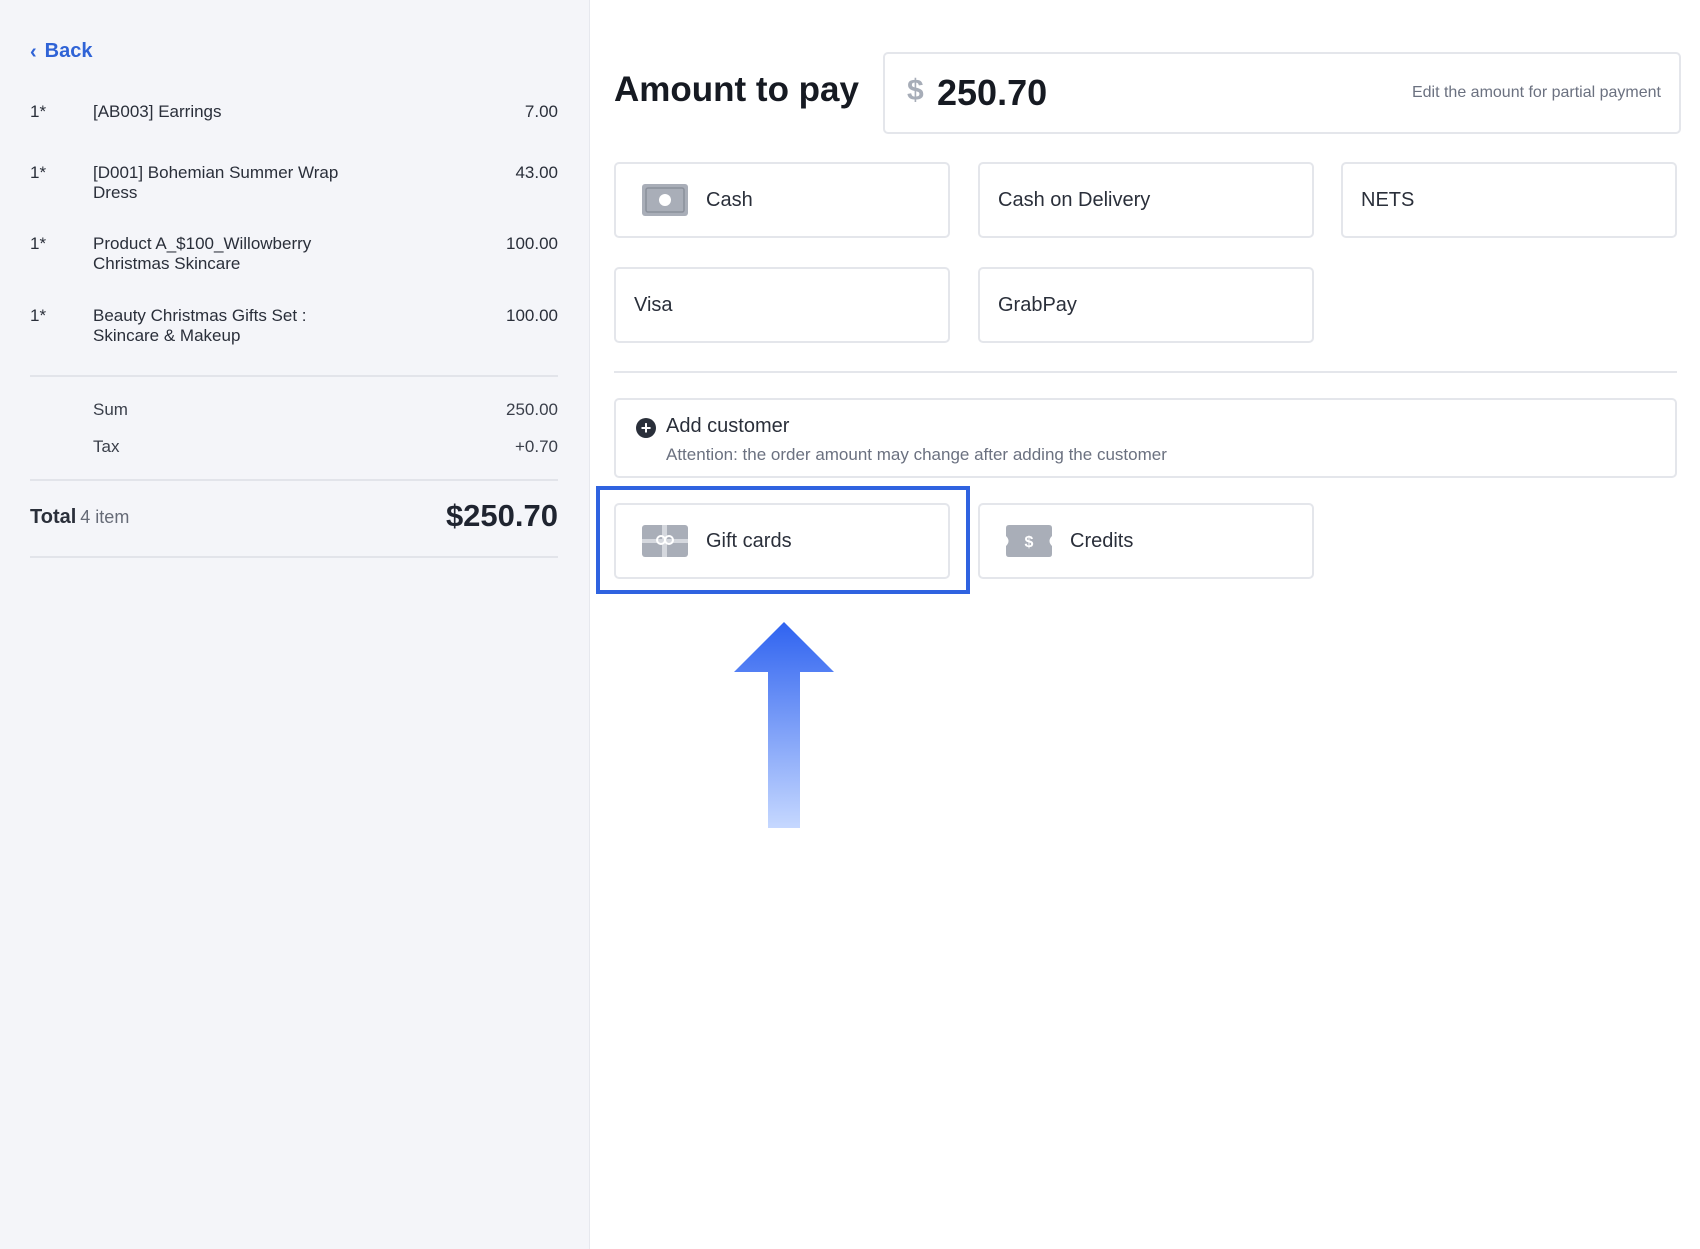 Image resolution: width=1700 pixels, height=1249 pixels. Describe the element at coordinates (992, 92) in the screenshot. I see `amount-value: 250.70` at that location.